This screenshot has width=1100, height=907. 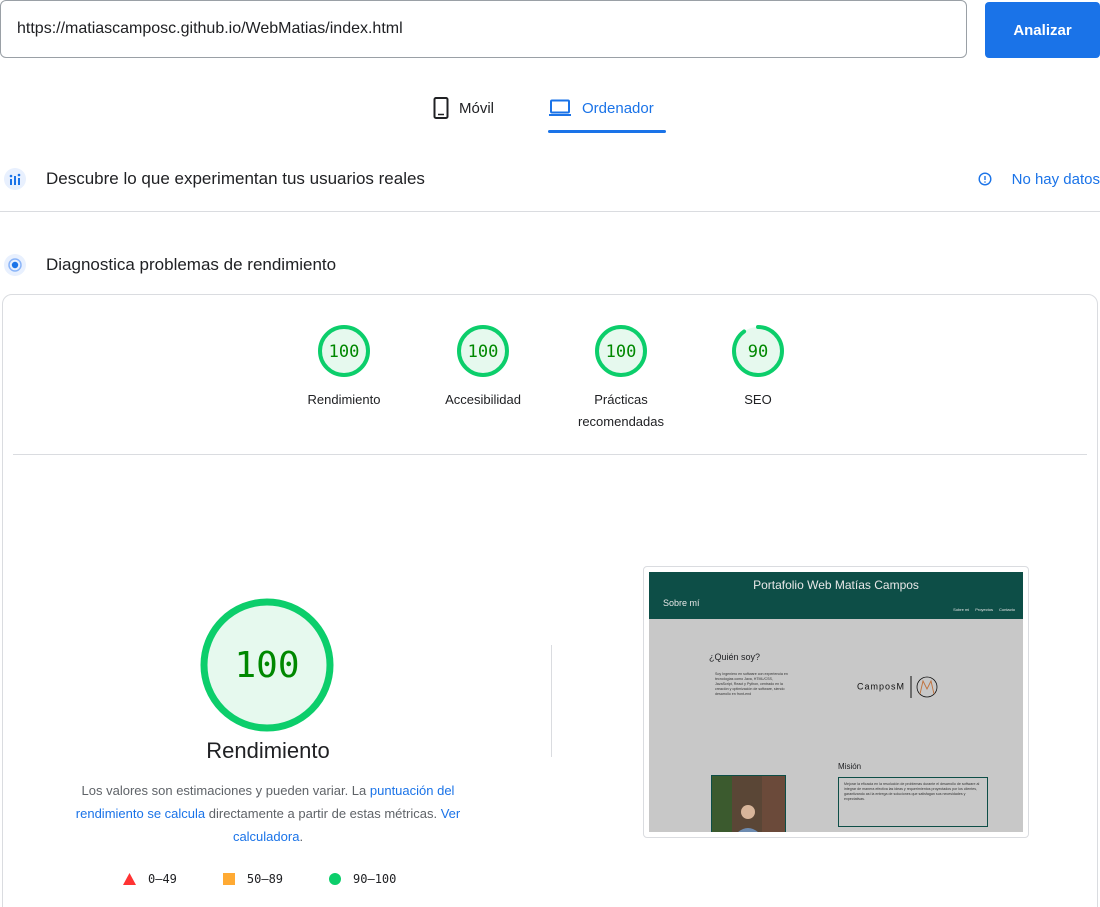 I want to click on performance-gauge: 100, so click(x=267, y=665).